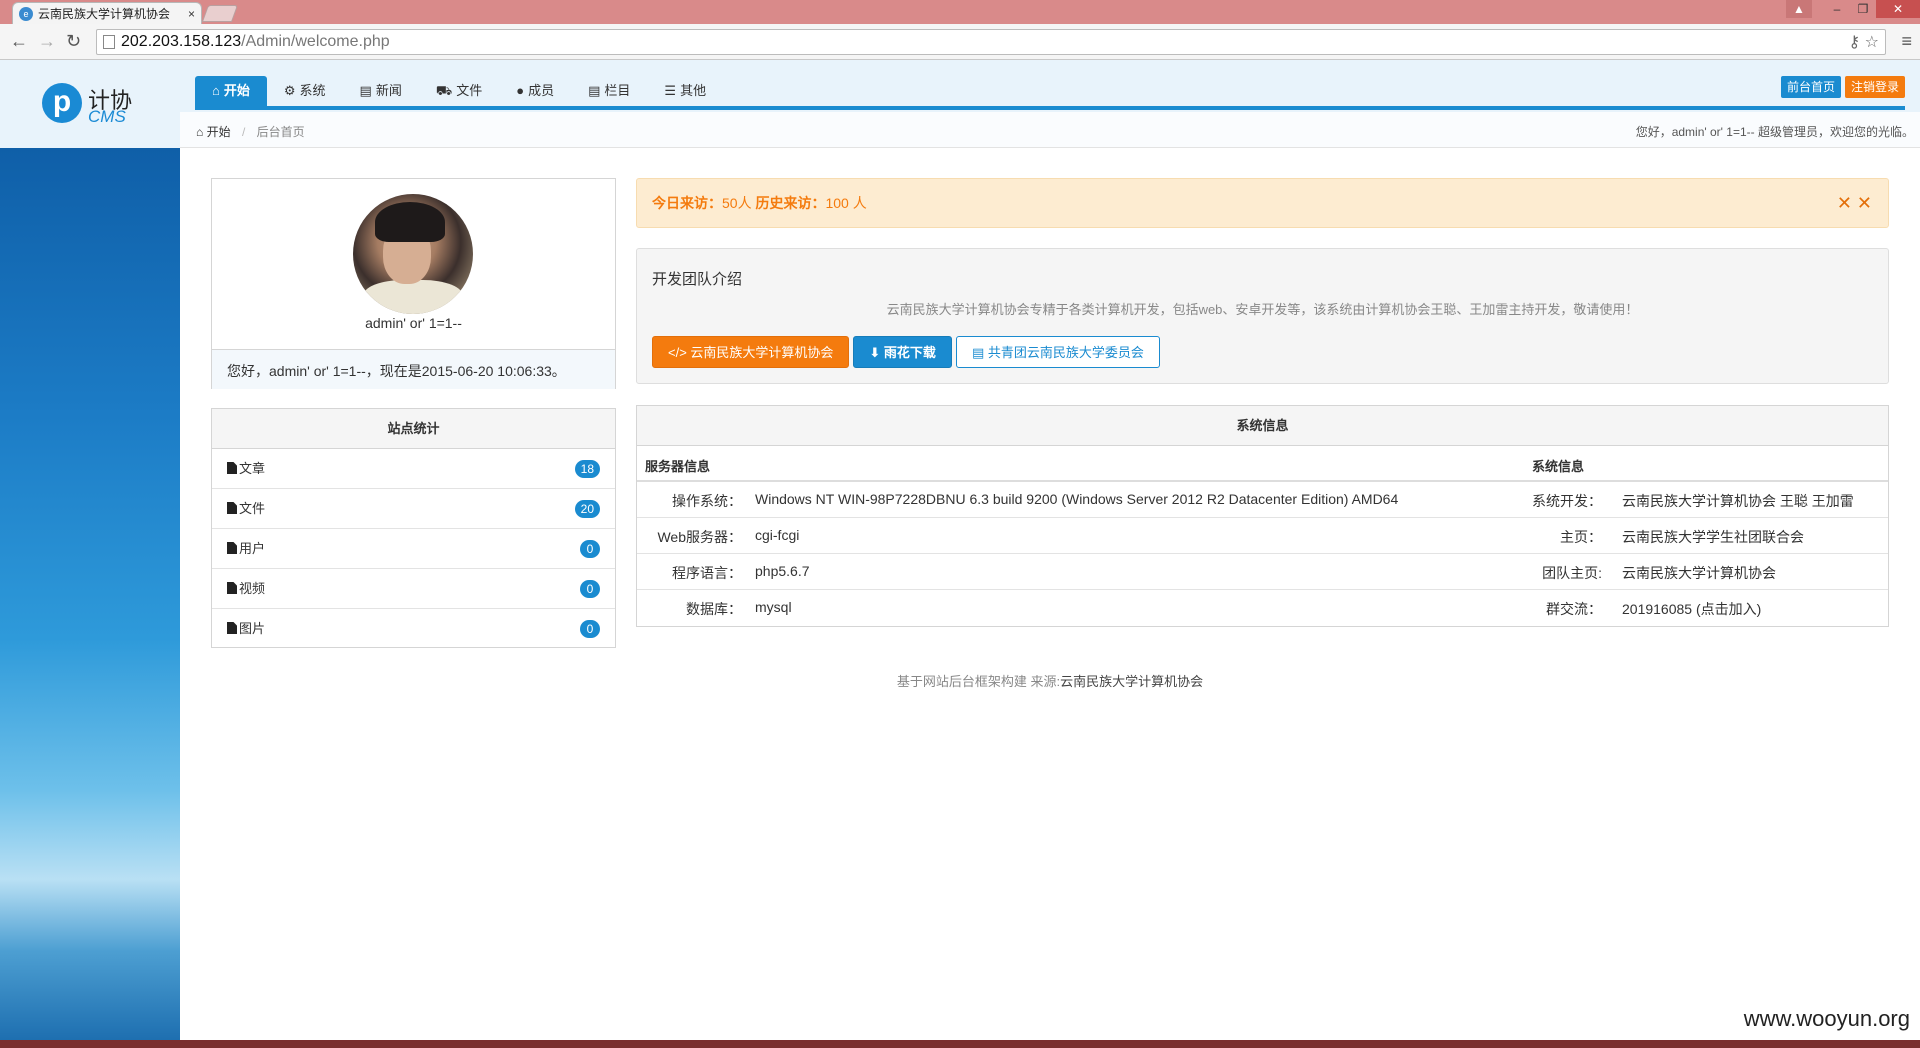 This screenshot has height=1048, width=1920. I want to click on file-icon: ▤, so click(594, 90).